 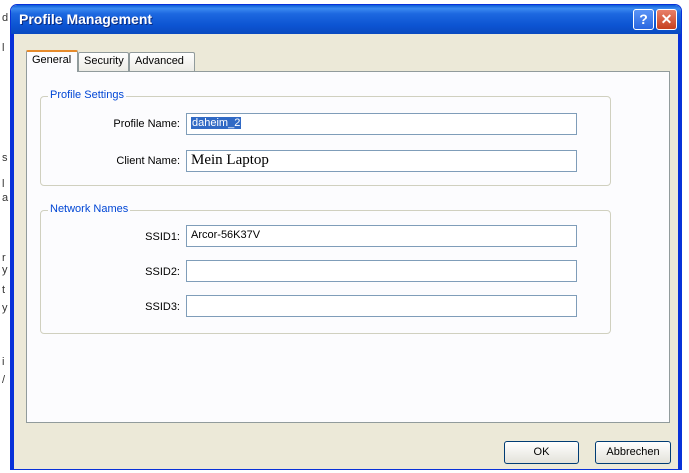 I want to click on ssid3-label: SSID3:, so click(x=162, y=307).